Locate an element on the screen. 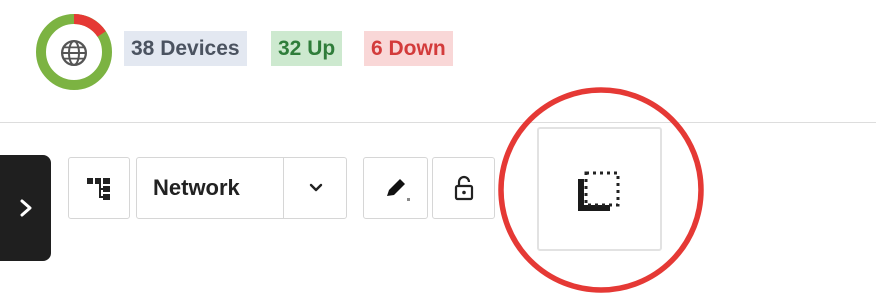  devices-count-badge: 38 Devices is located at coordinates (185, 48).